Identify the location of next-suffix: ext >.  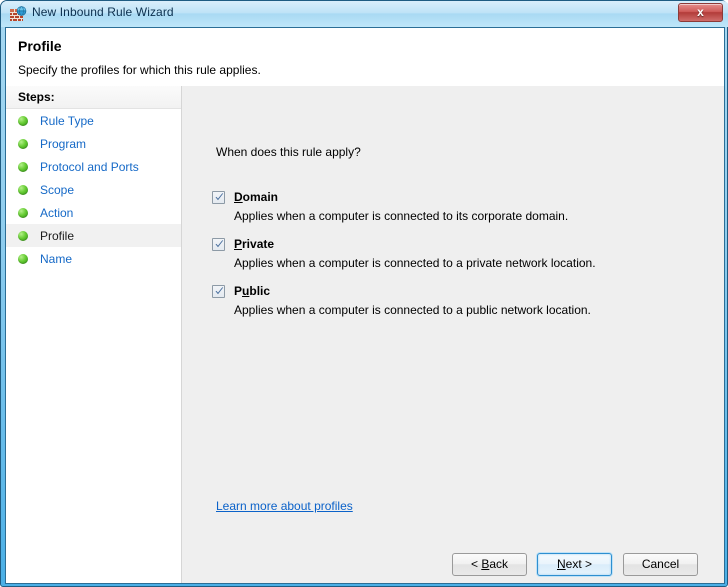
(579, 564).